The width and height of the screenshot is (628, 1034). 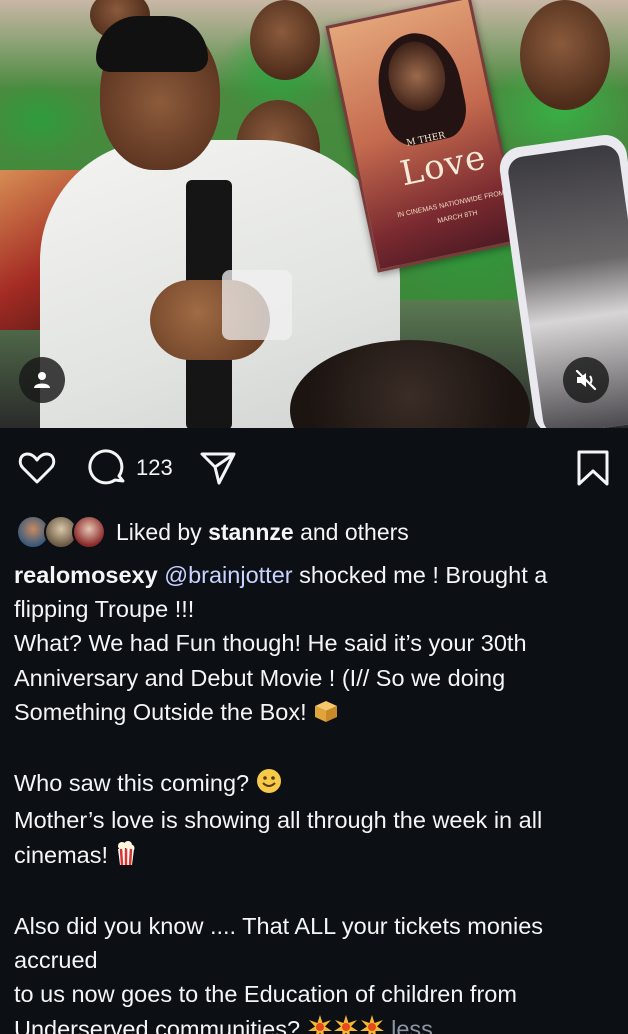 I want to click on liked-by-prefix: Liked by, so click(x=162, y=531).